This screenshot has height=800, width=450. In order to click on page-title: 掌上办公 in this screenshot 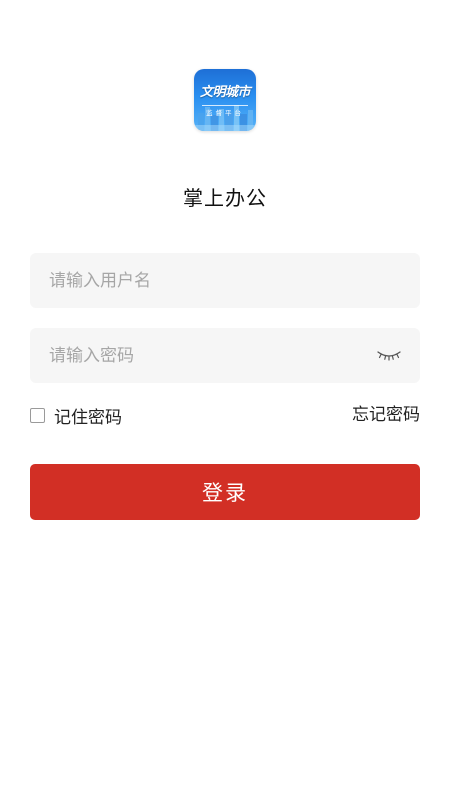, I will do `click(225, 198)`.